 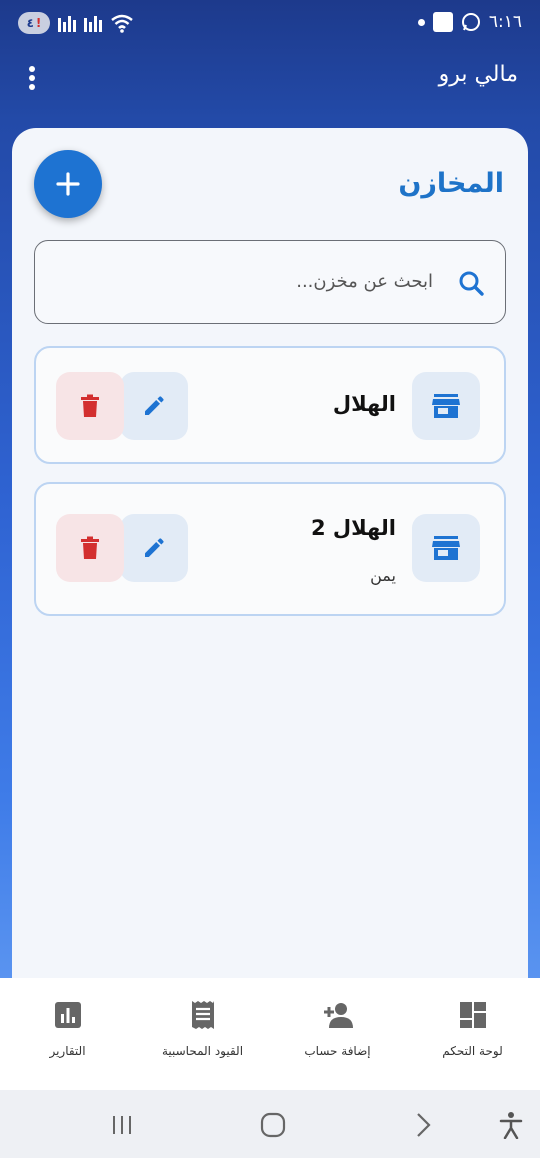 I want to click on recent-apps-button, so click(x=122, y=1125).